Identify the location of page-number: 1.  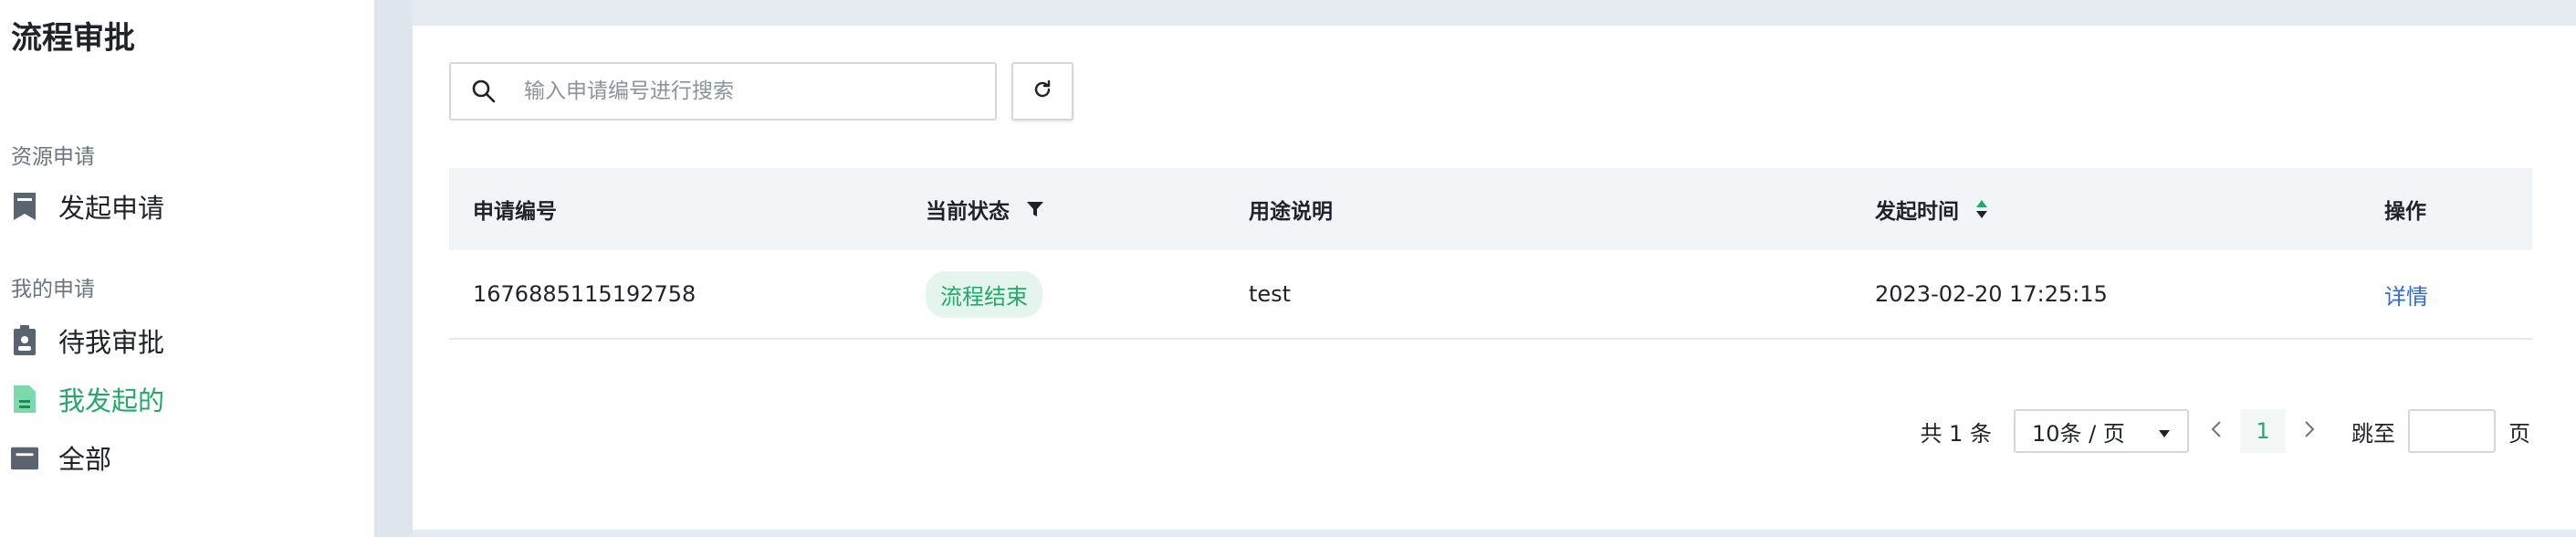
(2263, 431).